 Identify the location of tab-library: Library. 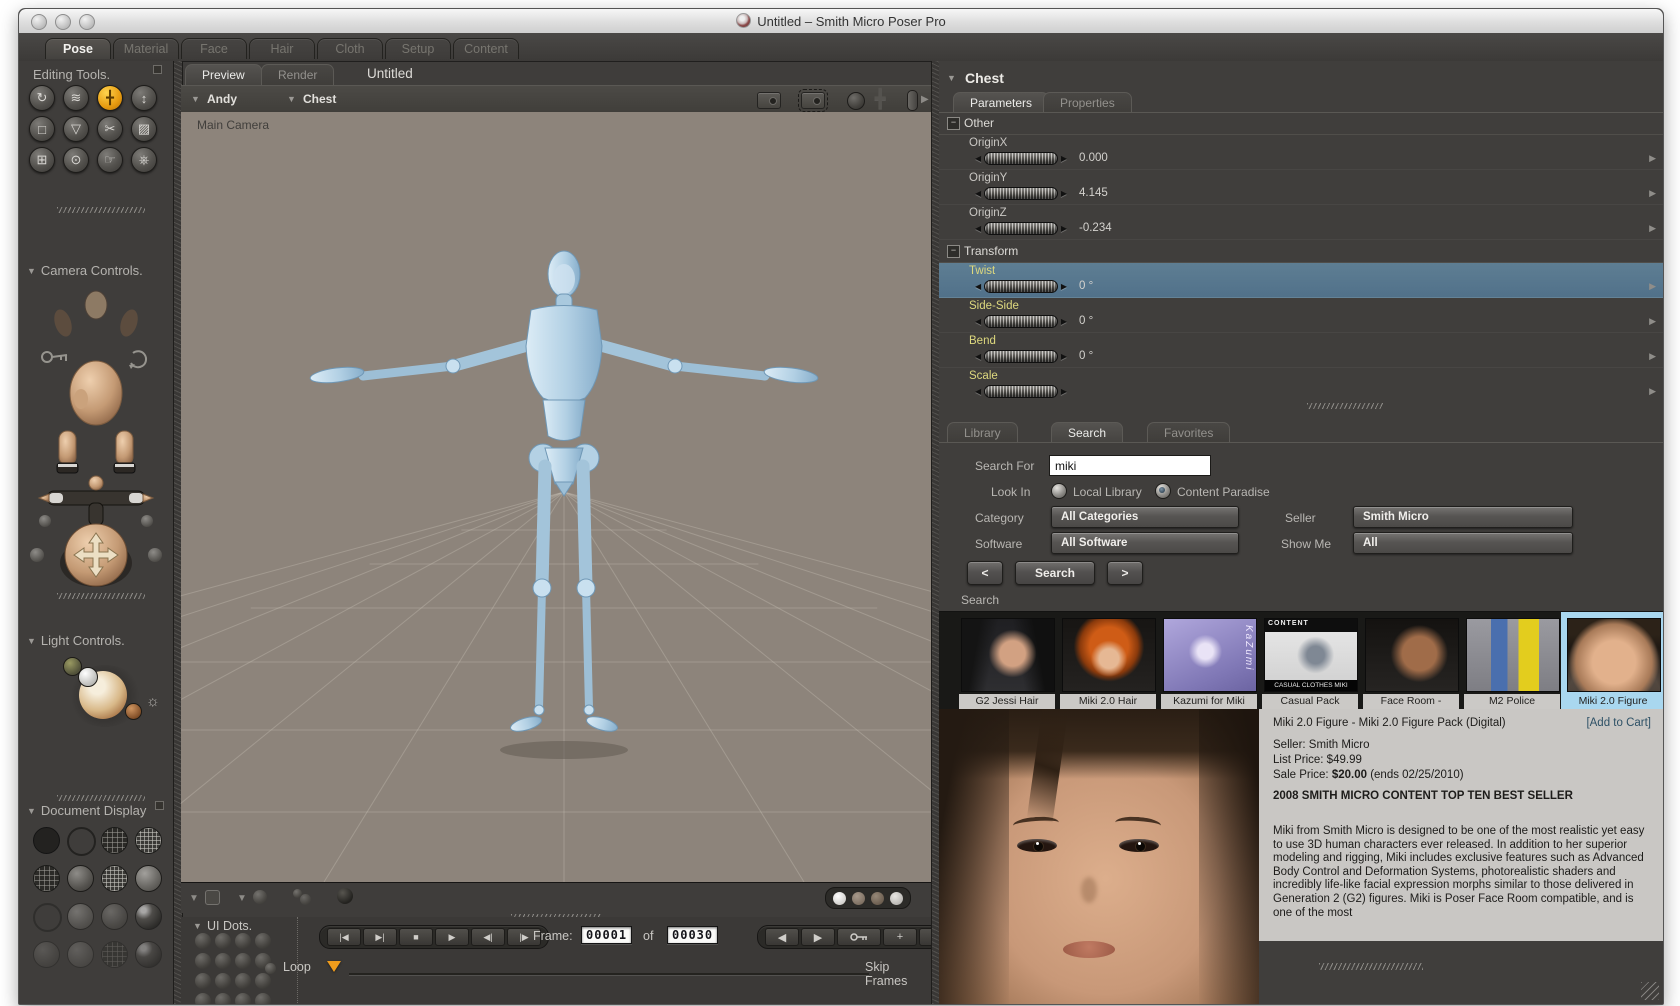
(982, 432).